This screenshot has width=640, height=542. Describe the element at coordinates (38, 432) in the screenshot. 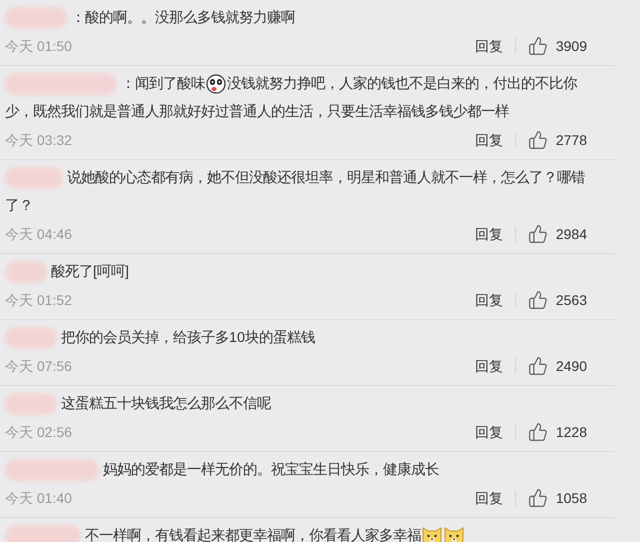

I see `comment-time: 今天 02:56` at that location.